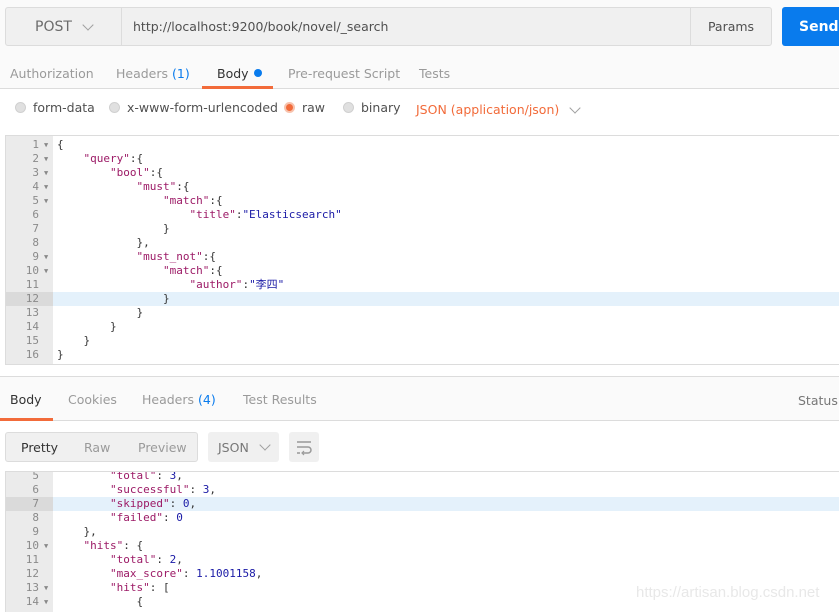 The width and height of the screenshot is (839, 612). What do you see at coordinates (422, 243) in the screenshot?
I see `code-line: 8 },` at bounding box center [422, 243].